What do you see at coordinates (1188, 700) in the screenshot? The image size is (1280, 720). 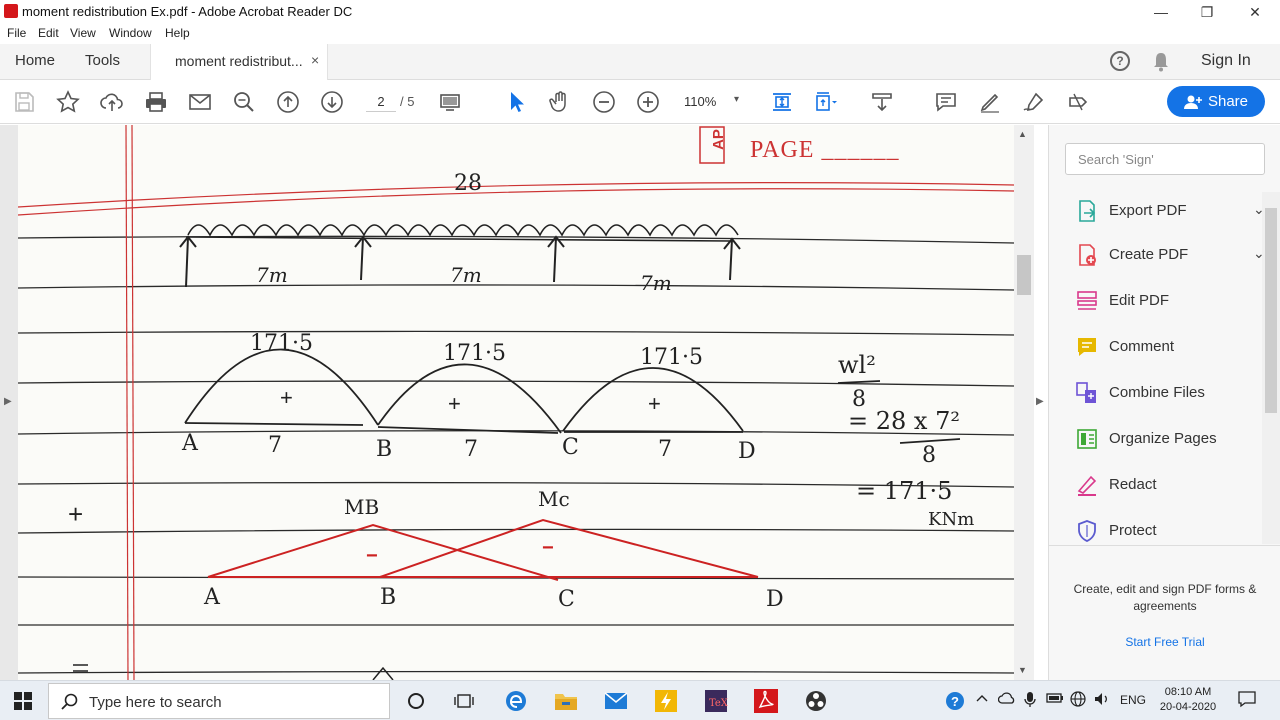 I see `system-clock: 08:10 AM 20-04-2020` at bounding box center [1188, 700].